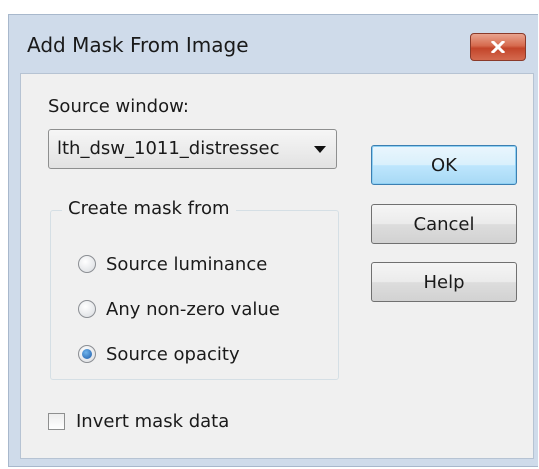  What do you see at coordinates (87, 354) in the screenshot?
I see `radio-button-selected` at bounding box center [87, 354].